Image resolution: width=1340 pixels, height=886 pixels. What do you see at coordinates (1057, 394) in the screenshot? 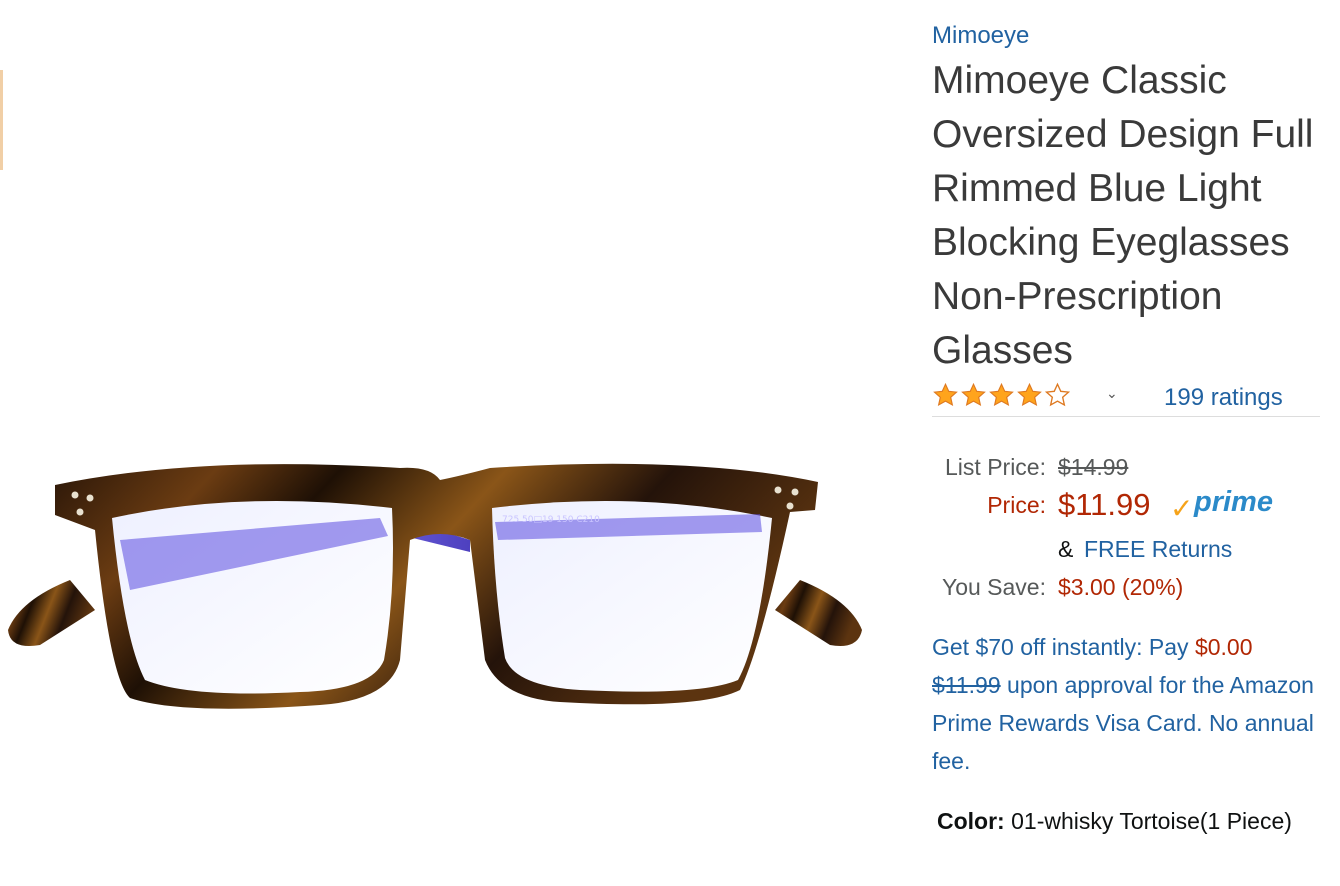
I see `star-empty-icon` at bounding box center [1057, 394].